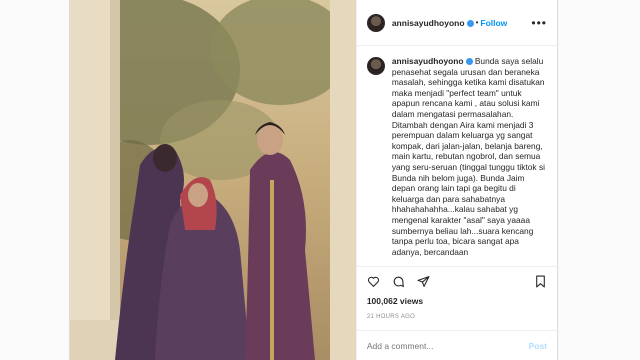  I want to click on verified-badge-icon, so click(470, 23).